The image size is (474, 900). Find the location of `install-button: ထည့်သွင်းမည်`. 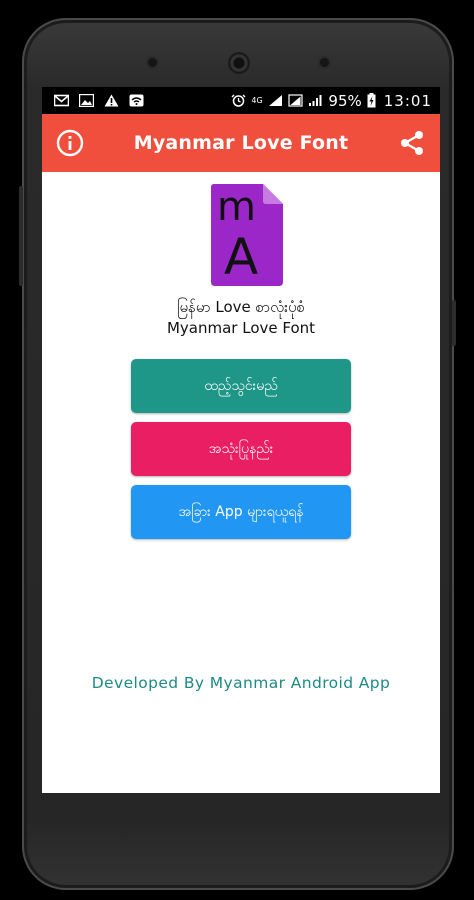

install-button: ထည့်သွင်းမည် is located at coordinates (241, 386).